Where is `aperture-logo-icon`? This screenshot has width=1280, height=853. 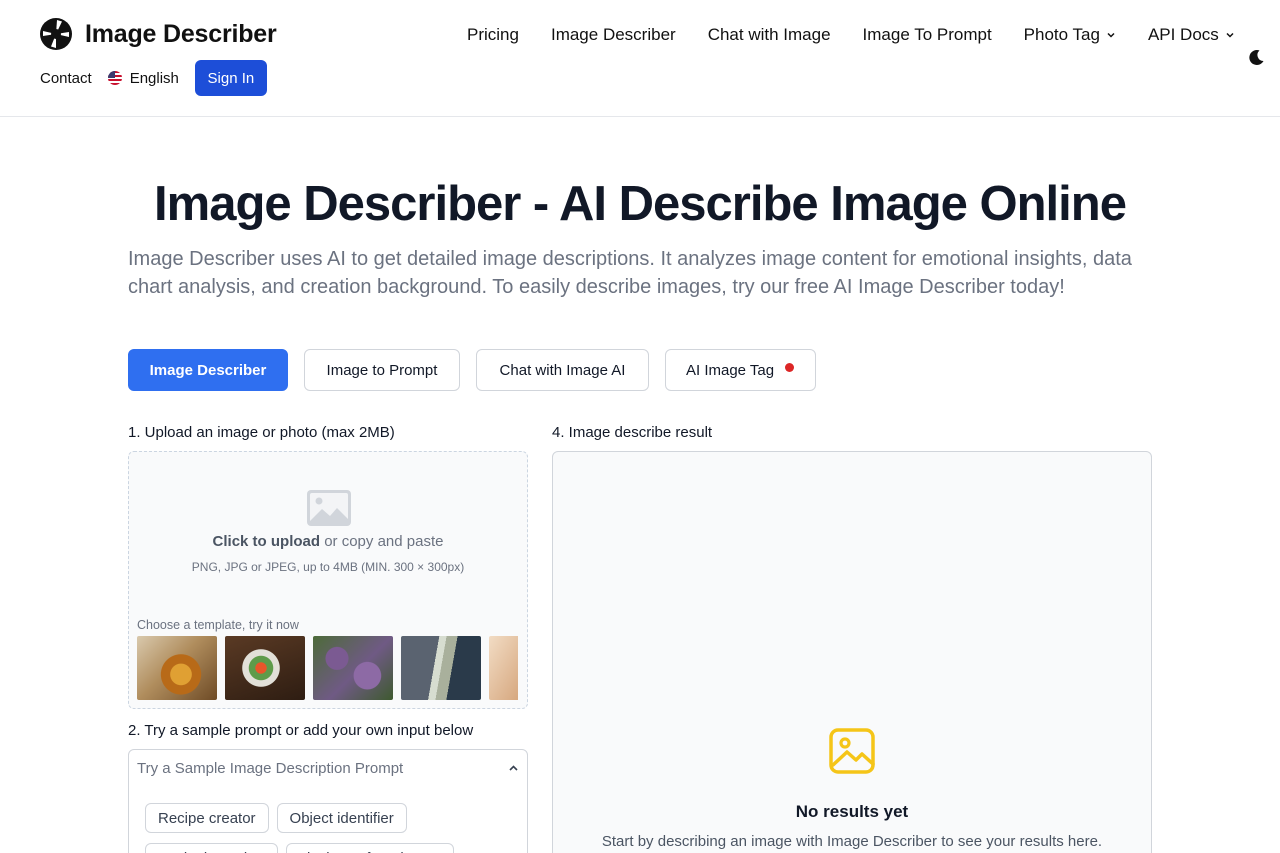
aperture-logo-icon is located at coordinates (56, 34).